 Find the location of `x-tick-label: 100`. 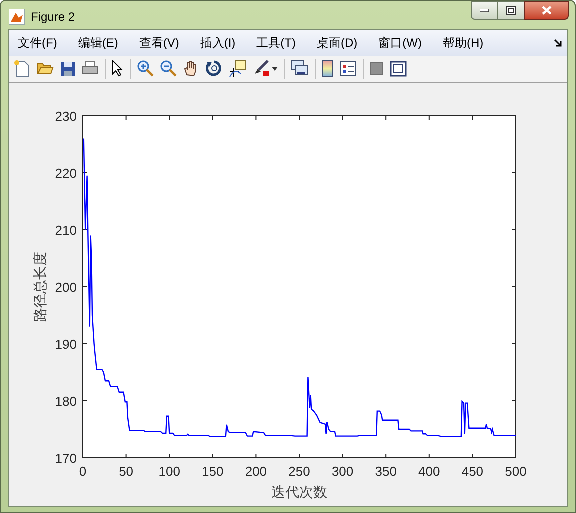

x-tick-label: 100 is located at coordinates (169, 471).